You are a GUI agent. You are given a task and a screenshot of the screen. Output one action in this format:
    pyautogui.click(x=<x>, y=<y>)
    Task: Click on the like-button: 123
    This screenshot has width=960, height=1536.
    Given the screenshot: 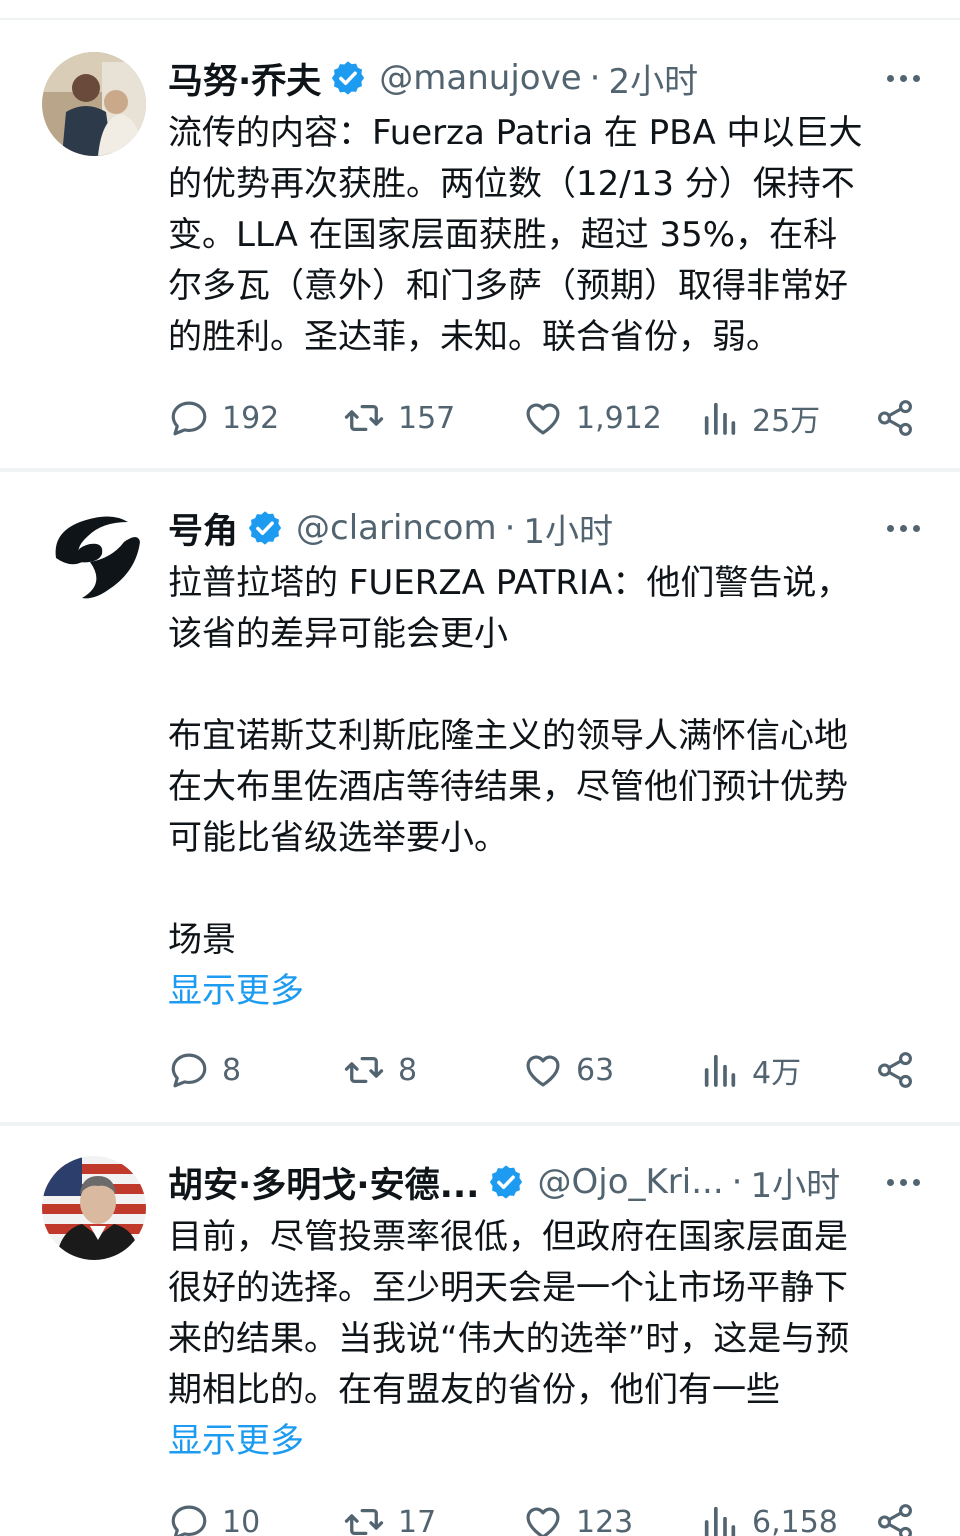 What is the action you would take?
    pyautogui.click(x=577, y=1516)
    